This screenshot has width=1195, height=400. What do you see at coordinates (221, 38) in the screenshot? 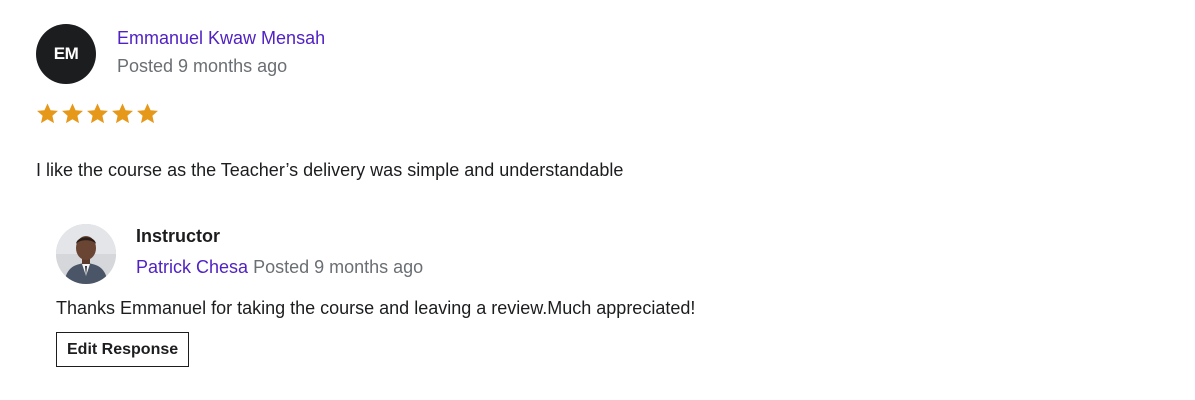
I see `reviewer-name-link: Emmanuel Kwaw Mensah` at bounding box center [221, 38].